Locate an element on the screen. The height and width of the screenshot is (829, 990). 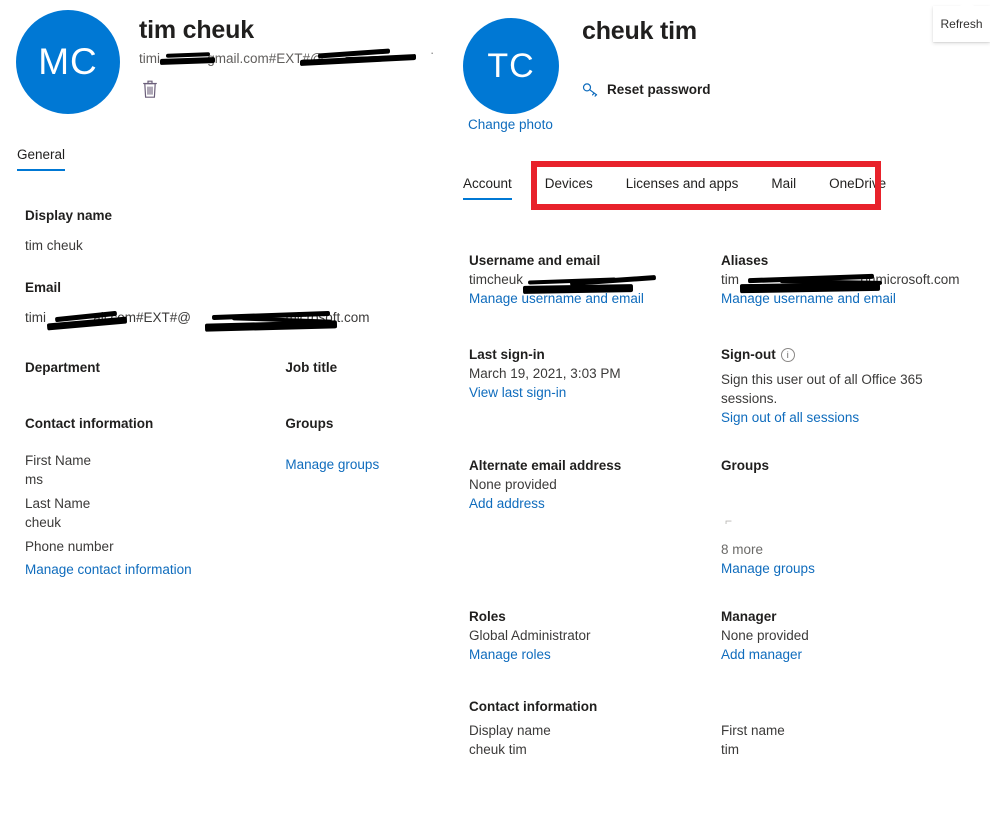
last-sign-in-value: March 19, 2021, 3:03 PM is located at coordinates (545, 373).